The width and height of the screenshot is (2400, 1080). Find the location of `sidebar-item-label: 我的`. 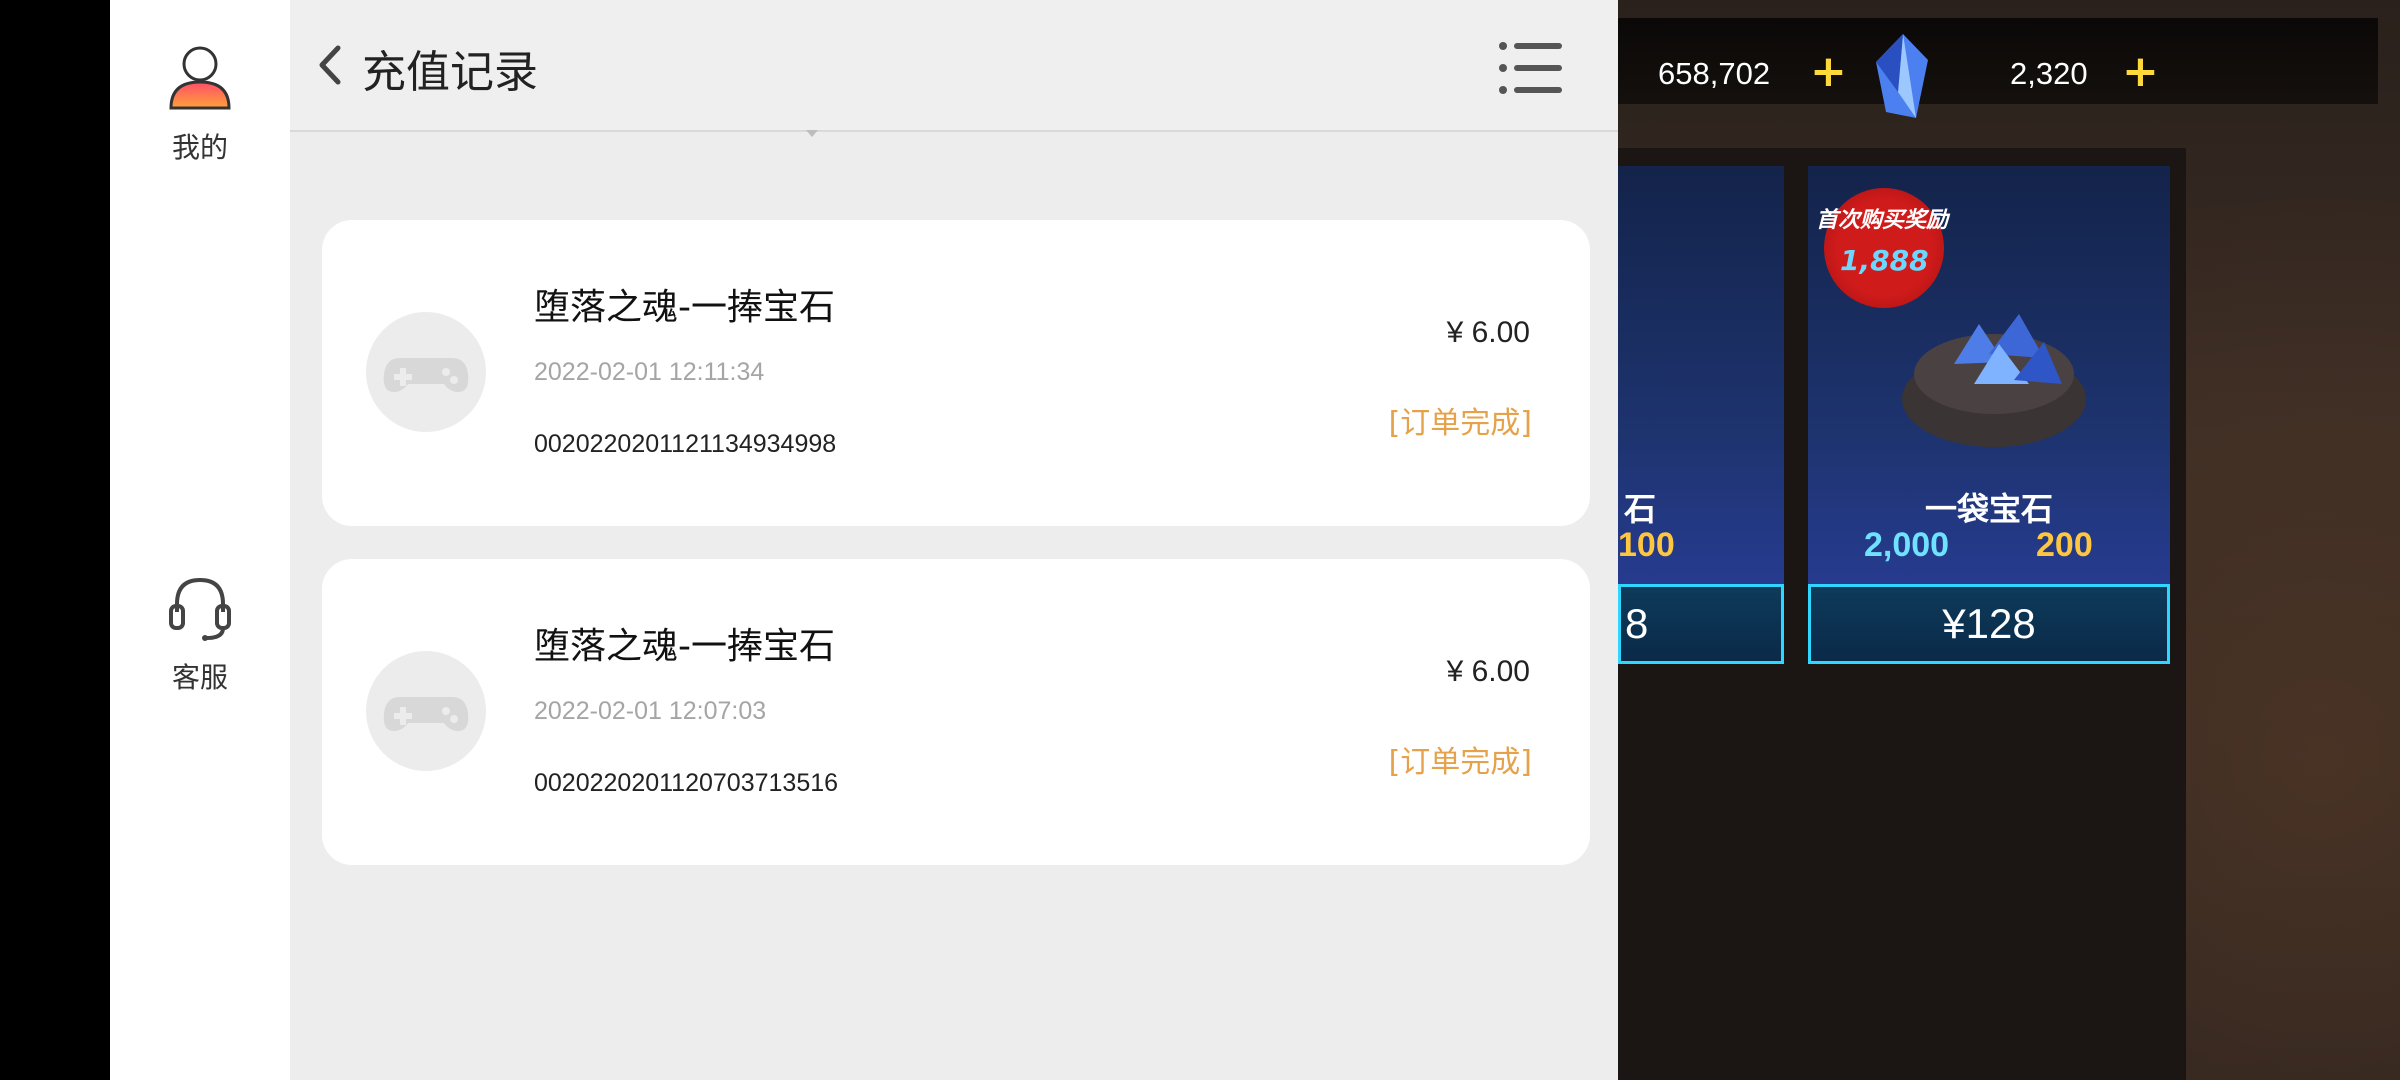

sidebar-item-label: 我的 is located at coordinates (199, 147).